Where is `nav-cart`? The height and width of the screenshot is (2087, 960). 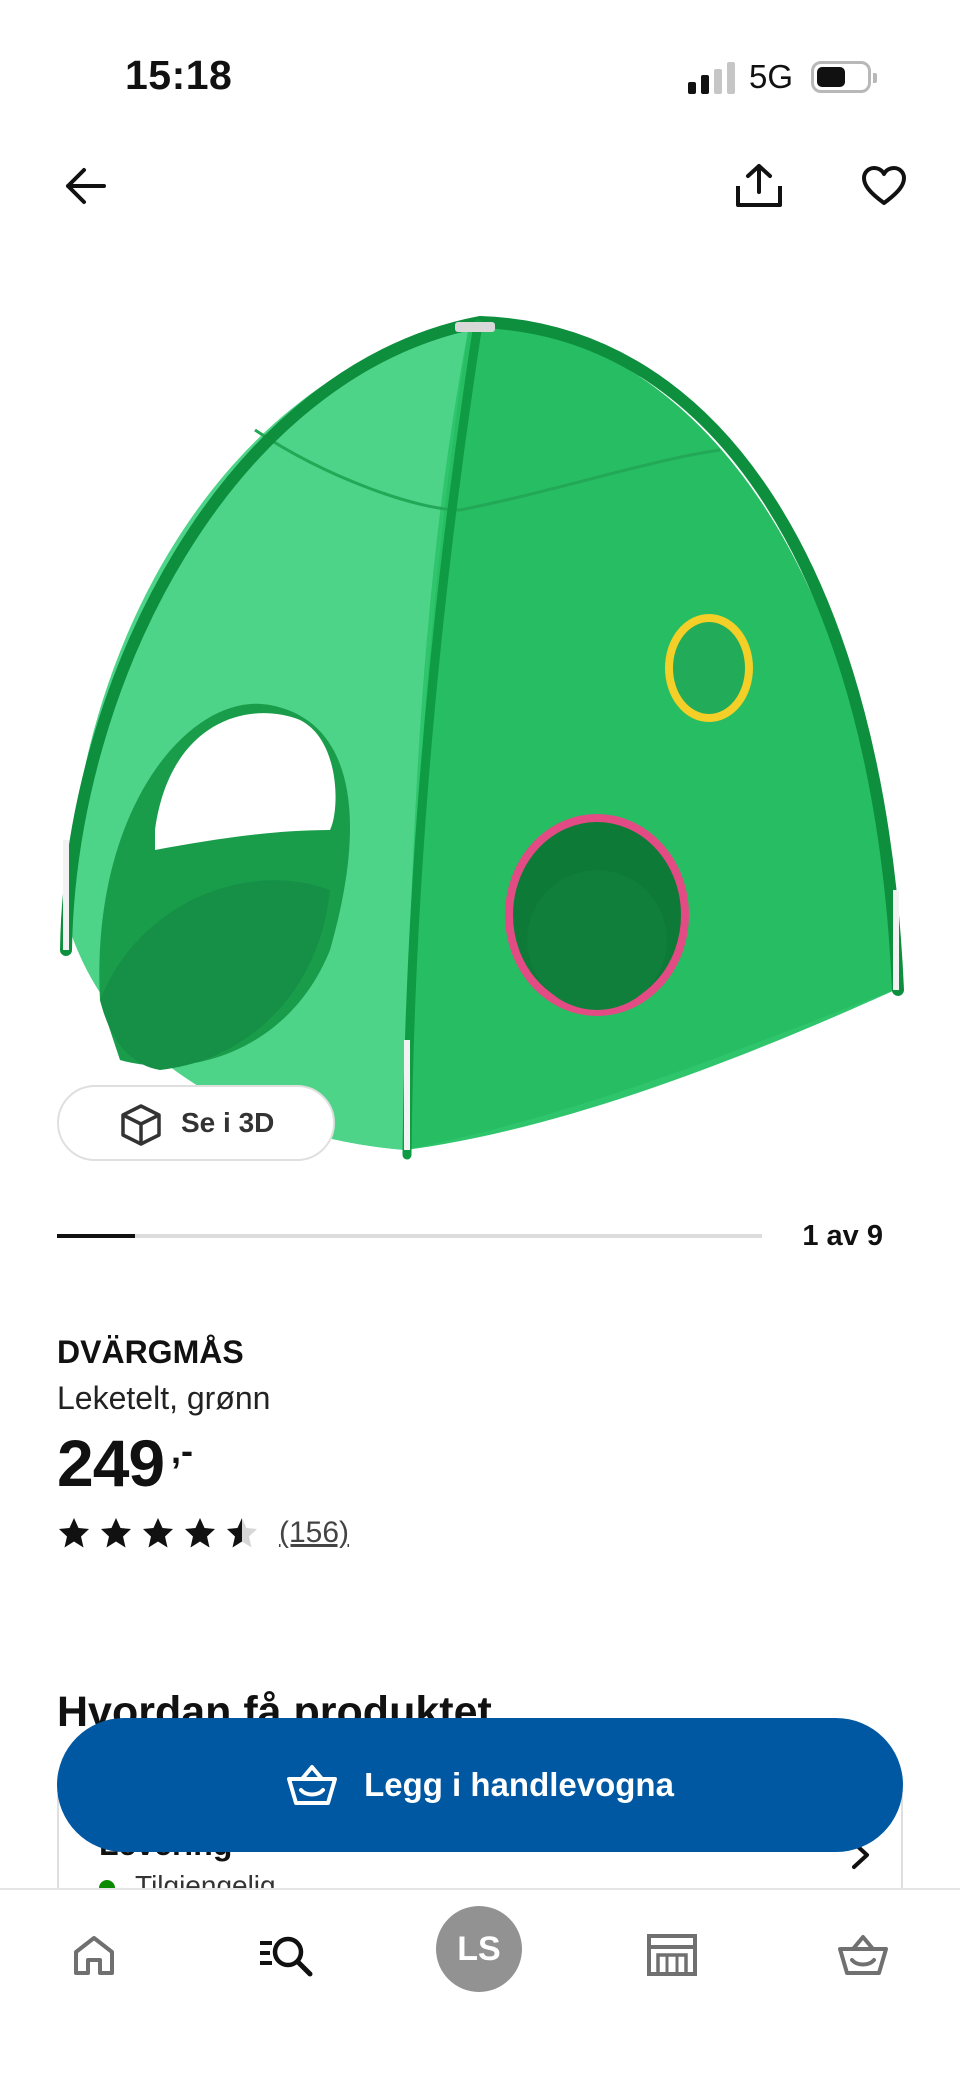
nav-cart is located at coordinates (863, 1955).